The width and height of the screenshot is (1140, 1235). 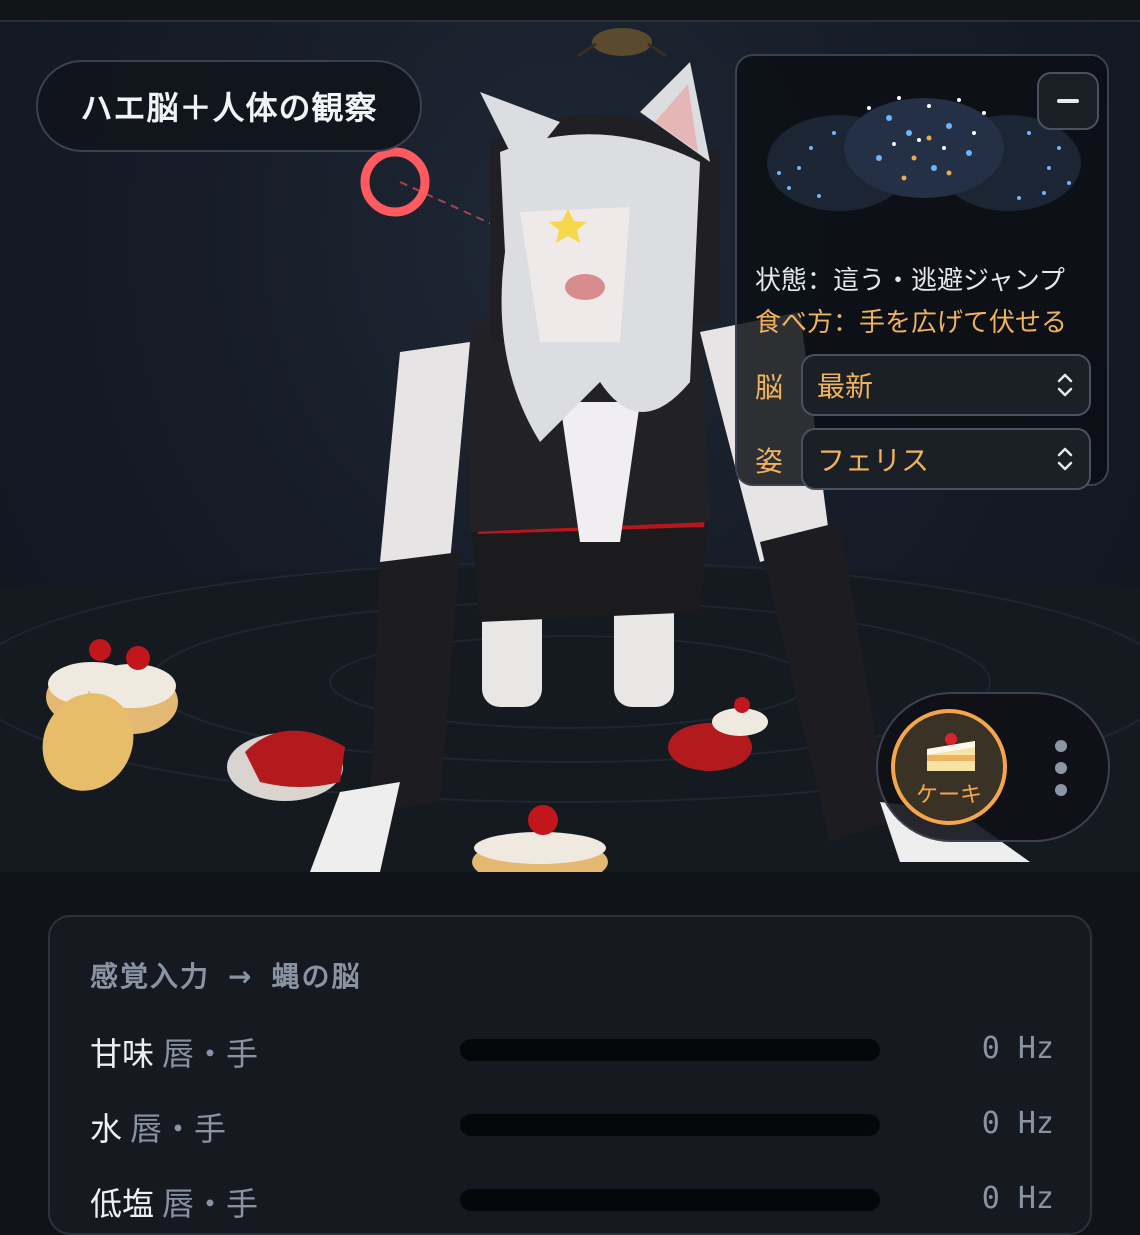 I want to click on collapse-button, so click(x=1068, y=101).